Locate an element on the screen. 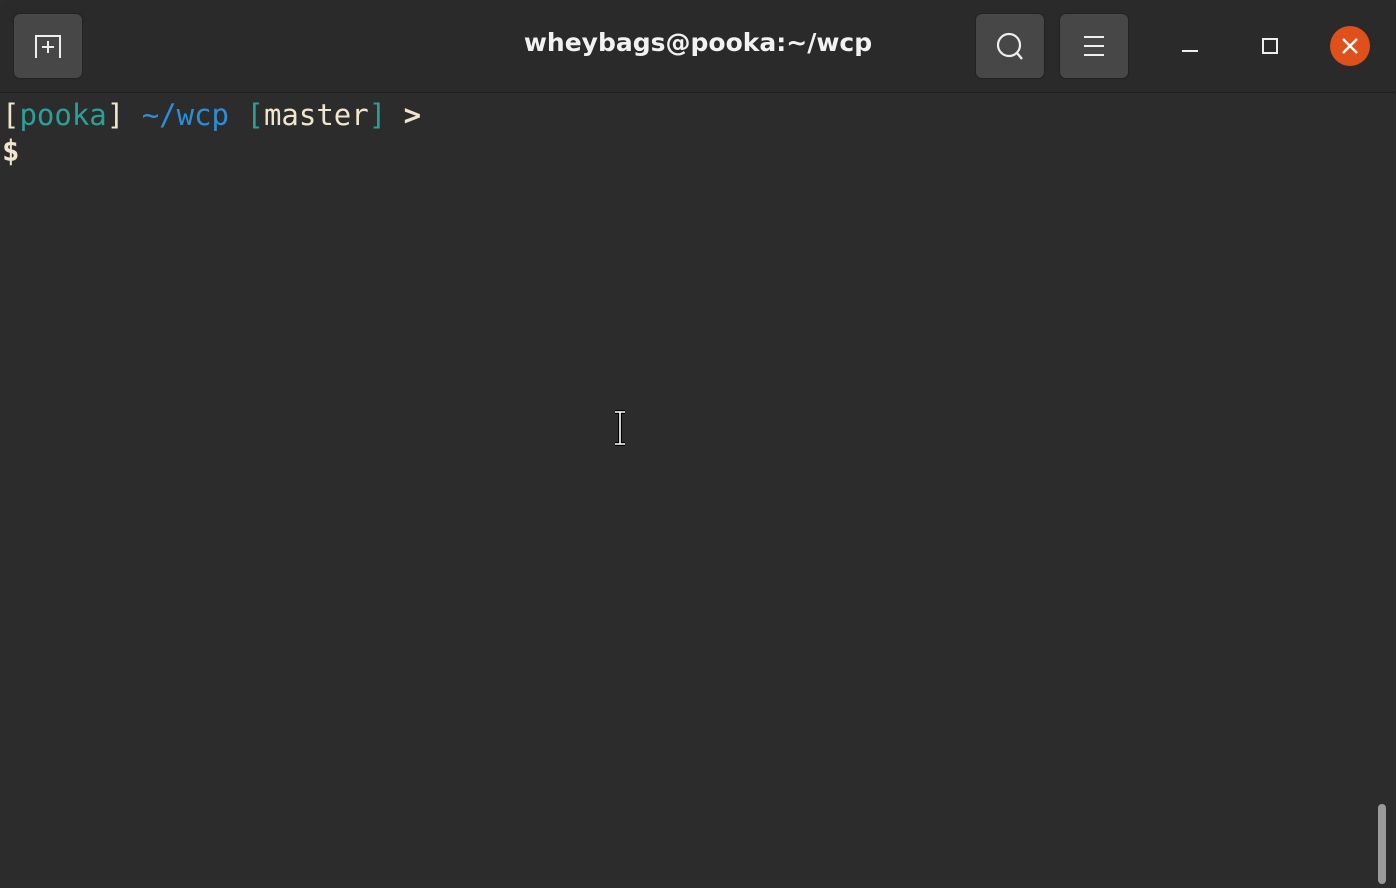  prompt-bracket: [ is located at coordinates (11, 115).